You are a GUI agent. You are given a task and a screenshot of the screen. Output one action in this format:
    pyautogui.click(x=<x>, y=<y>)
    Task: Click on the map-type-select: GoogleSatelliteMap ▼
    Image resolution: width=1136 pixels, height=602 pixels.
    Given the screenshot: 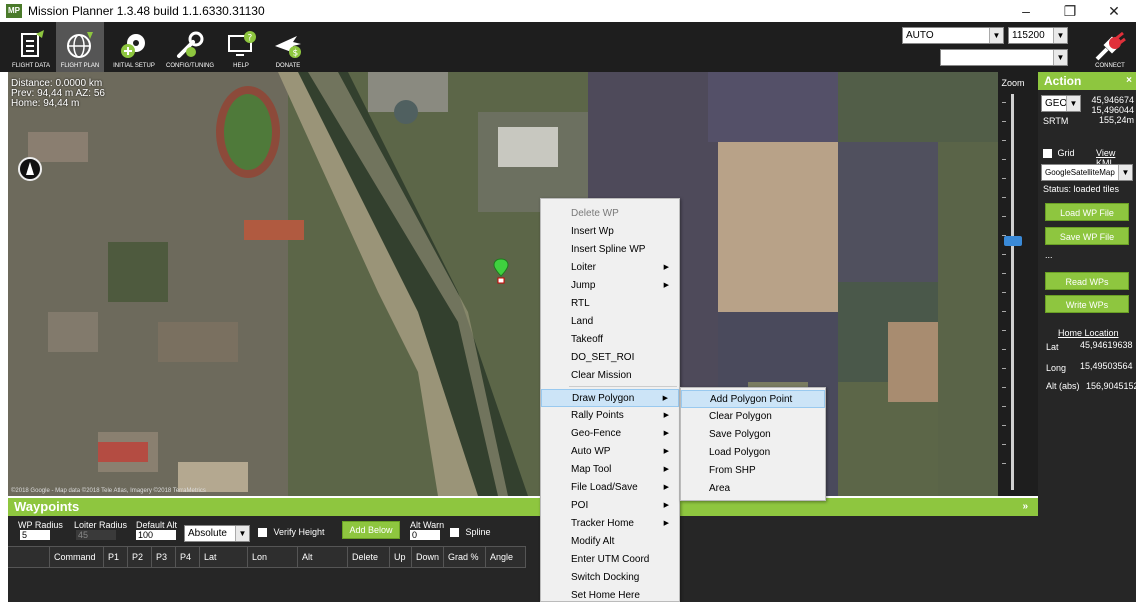 What is the action you would take?
    pyautogui.click(x=1087, y=172)
    